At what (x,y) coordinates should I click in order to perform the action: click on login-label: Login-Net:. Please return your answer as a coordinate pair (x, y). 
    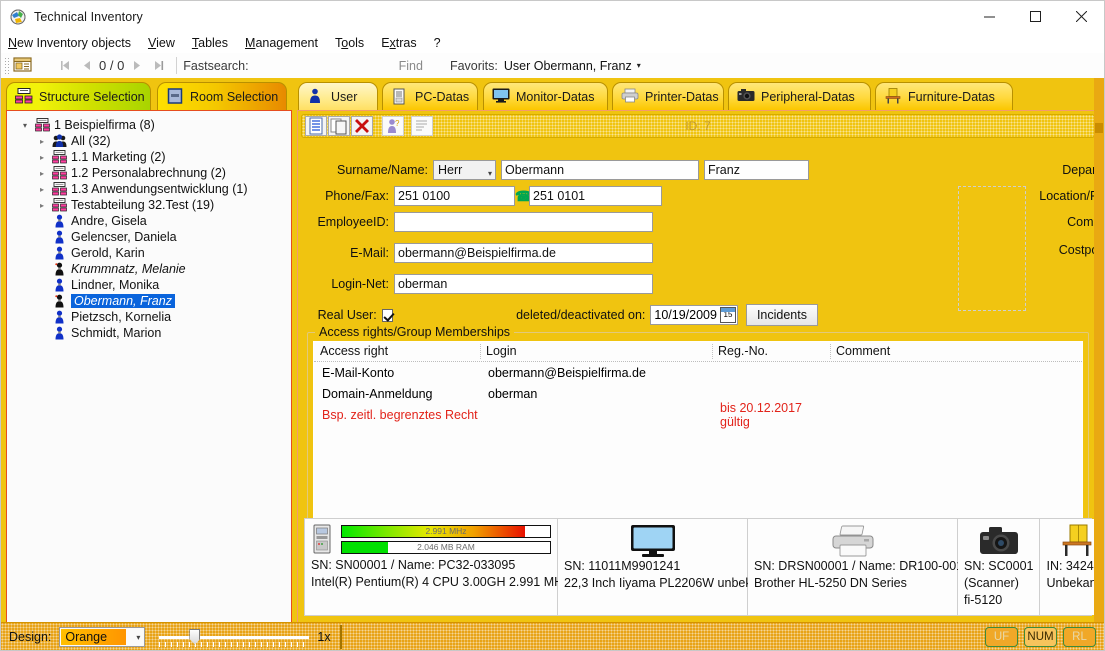
    Looking at the image, I should click on (360, 284).